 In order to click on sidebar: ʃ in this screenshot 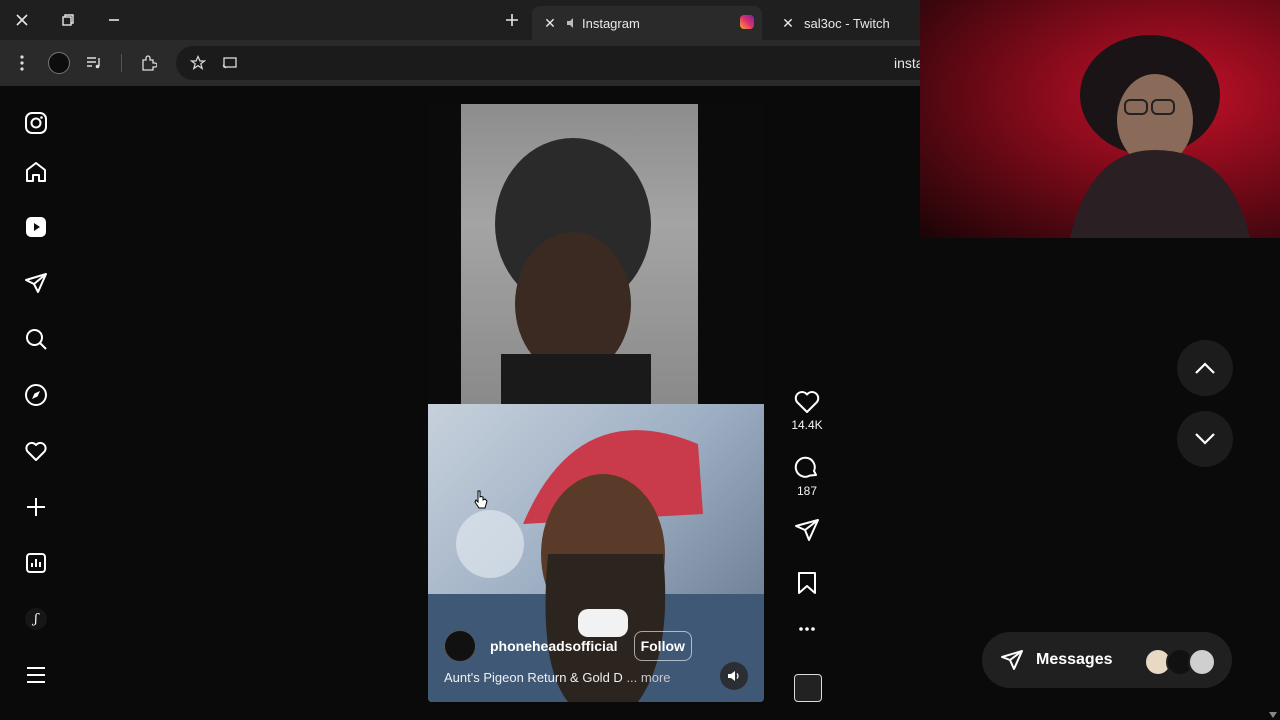, I will do `click(36, 403)`.